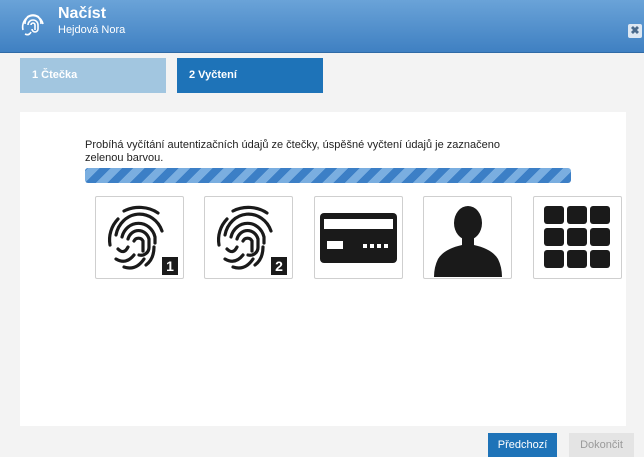  I want to click on fingerprint-app-icon, so click(32, 25).